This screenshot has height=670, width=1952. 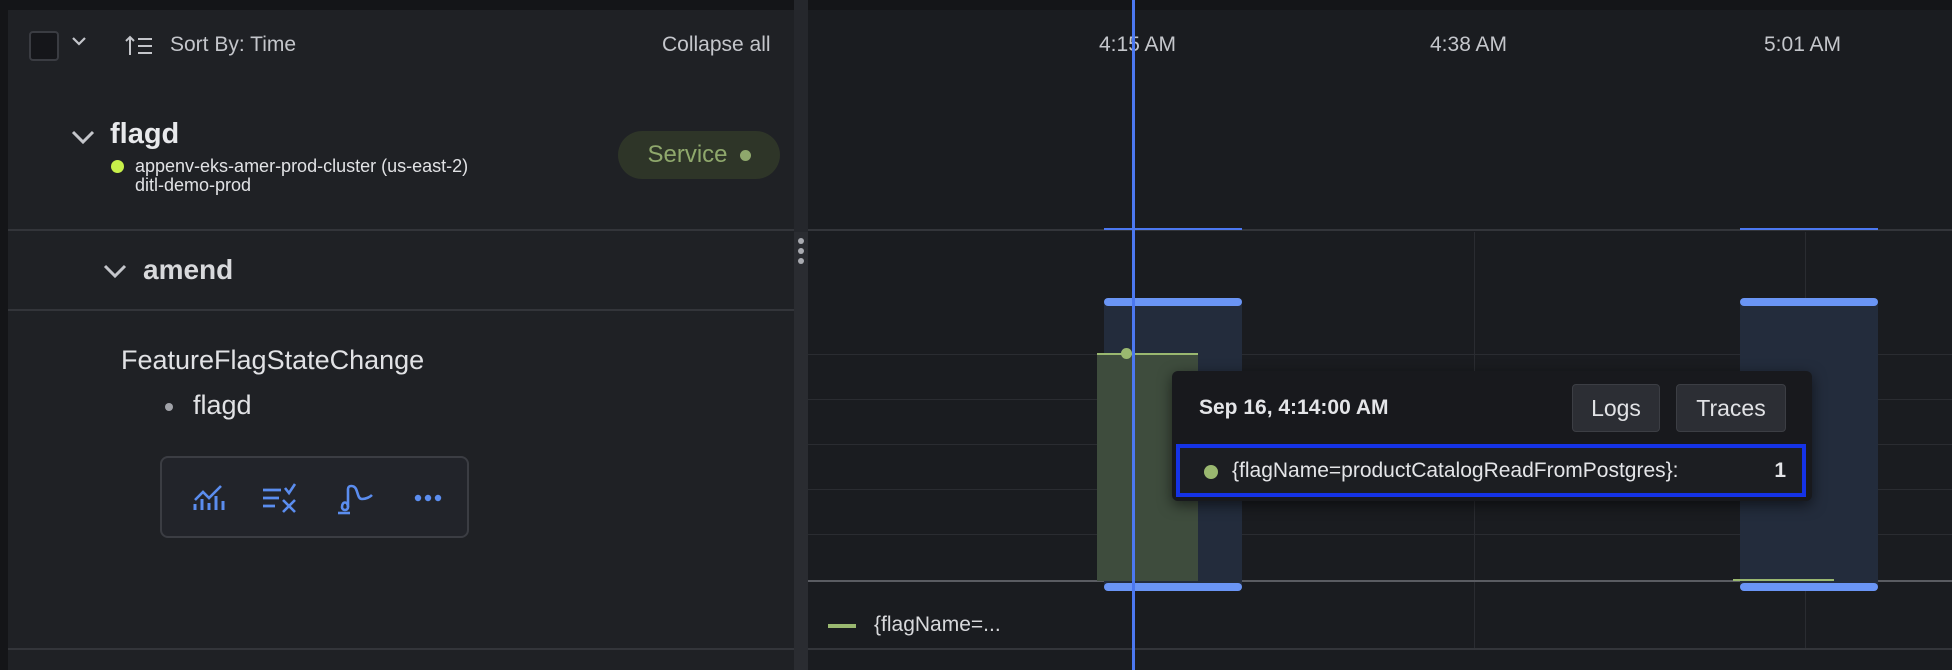 What do you see at coordinates (1616, 408) in the screenshot?
I see `logs-button: Logs` at bounding box center [1616, 408].